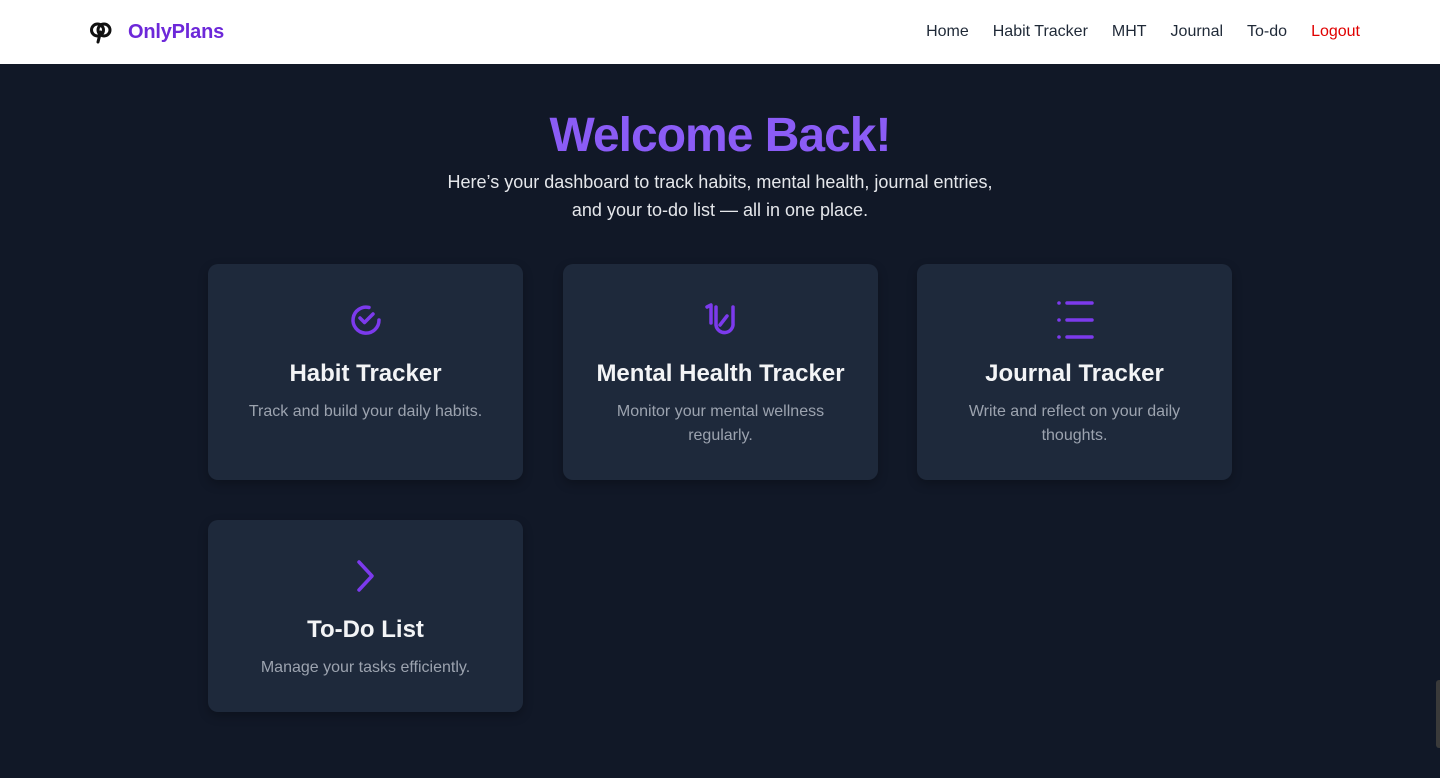 Image resolution: width=1440 pixels, height=778 pixels. I want to click on mental-health-icon, so click(721, 320).